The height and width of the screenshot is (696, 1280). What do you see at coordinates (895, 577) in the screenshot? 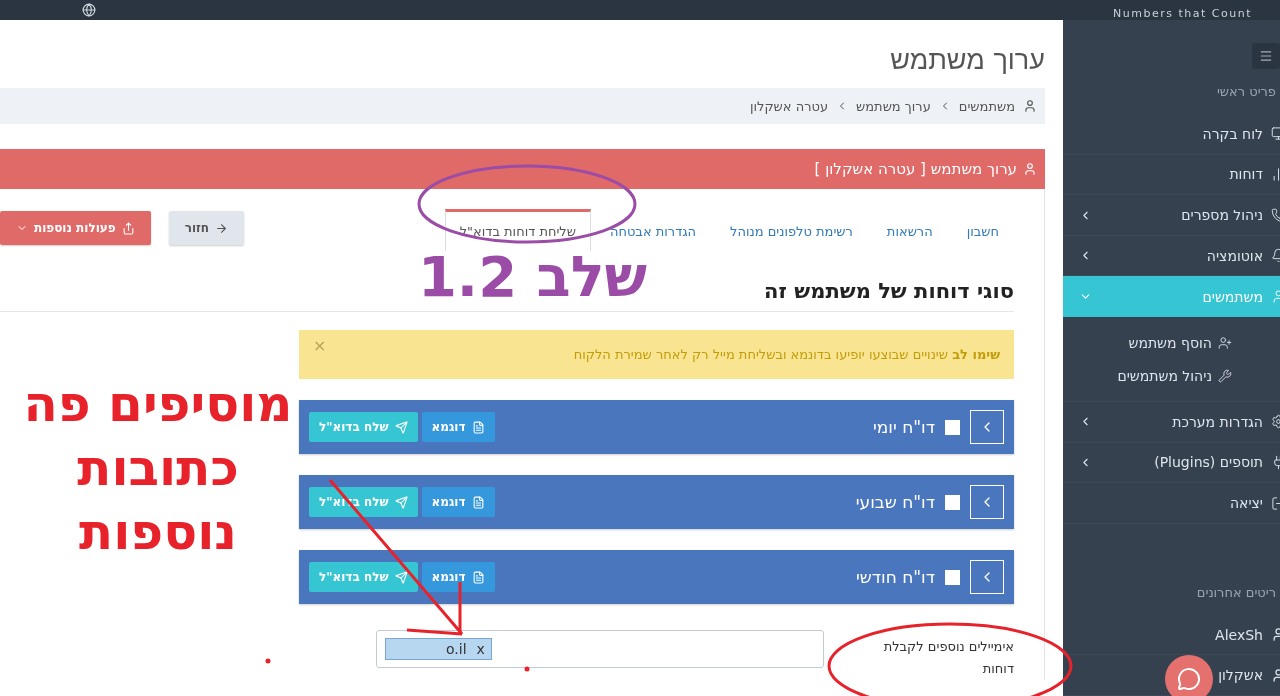
I see `report-name: דו"ח חודשי` at bounding box center [895, 577].